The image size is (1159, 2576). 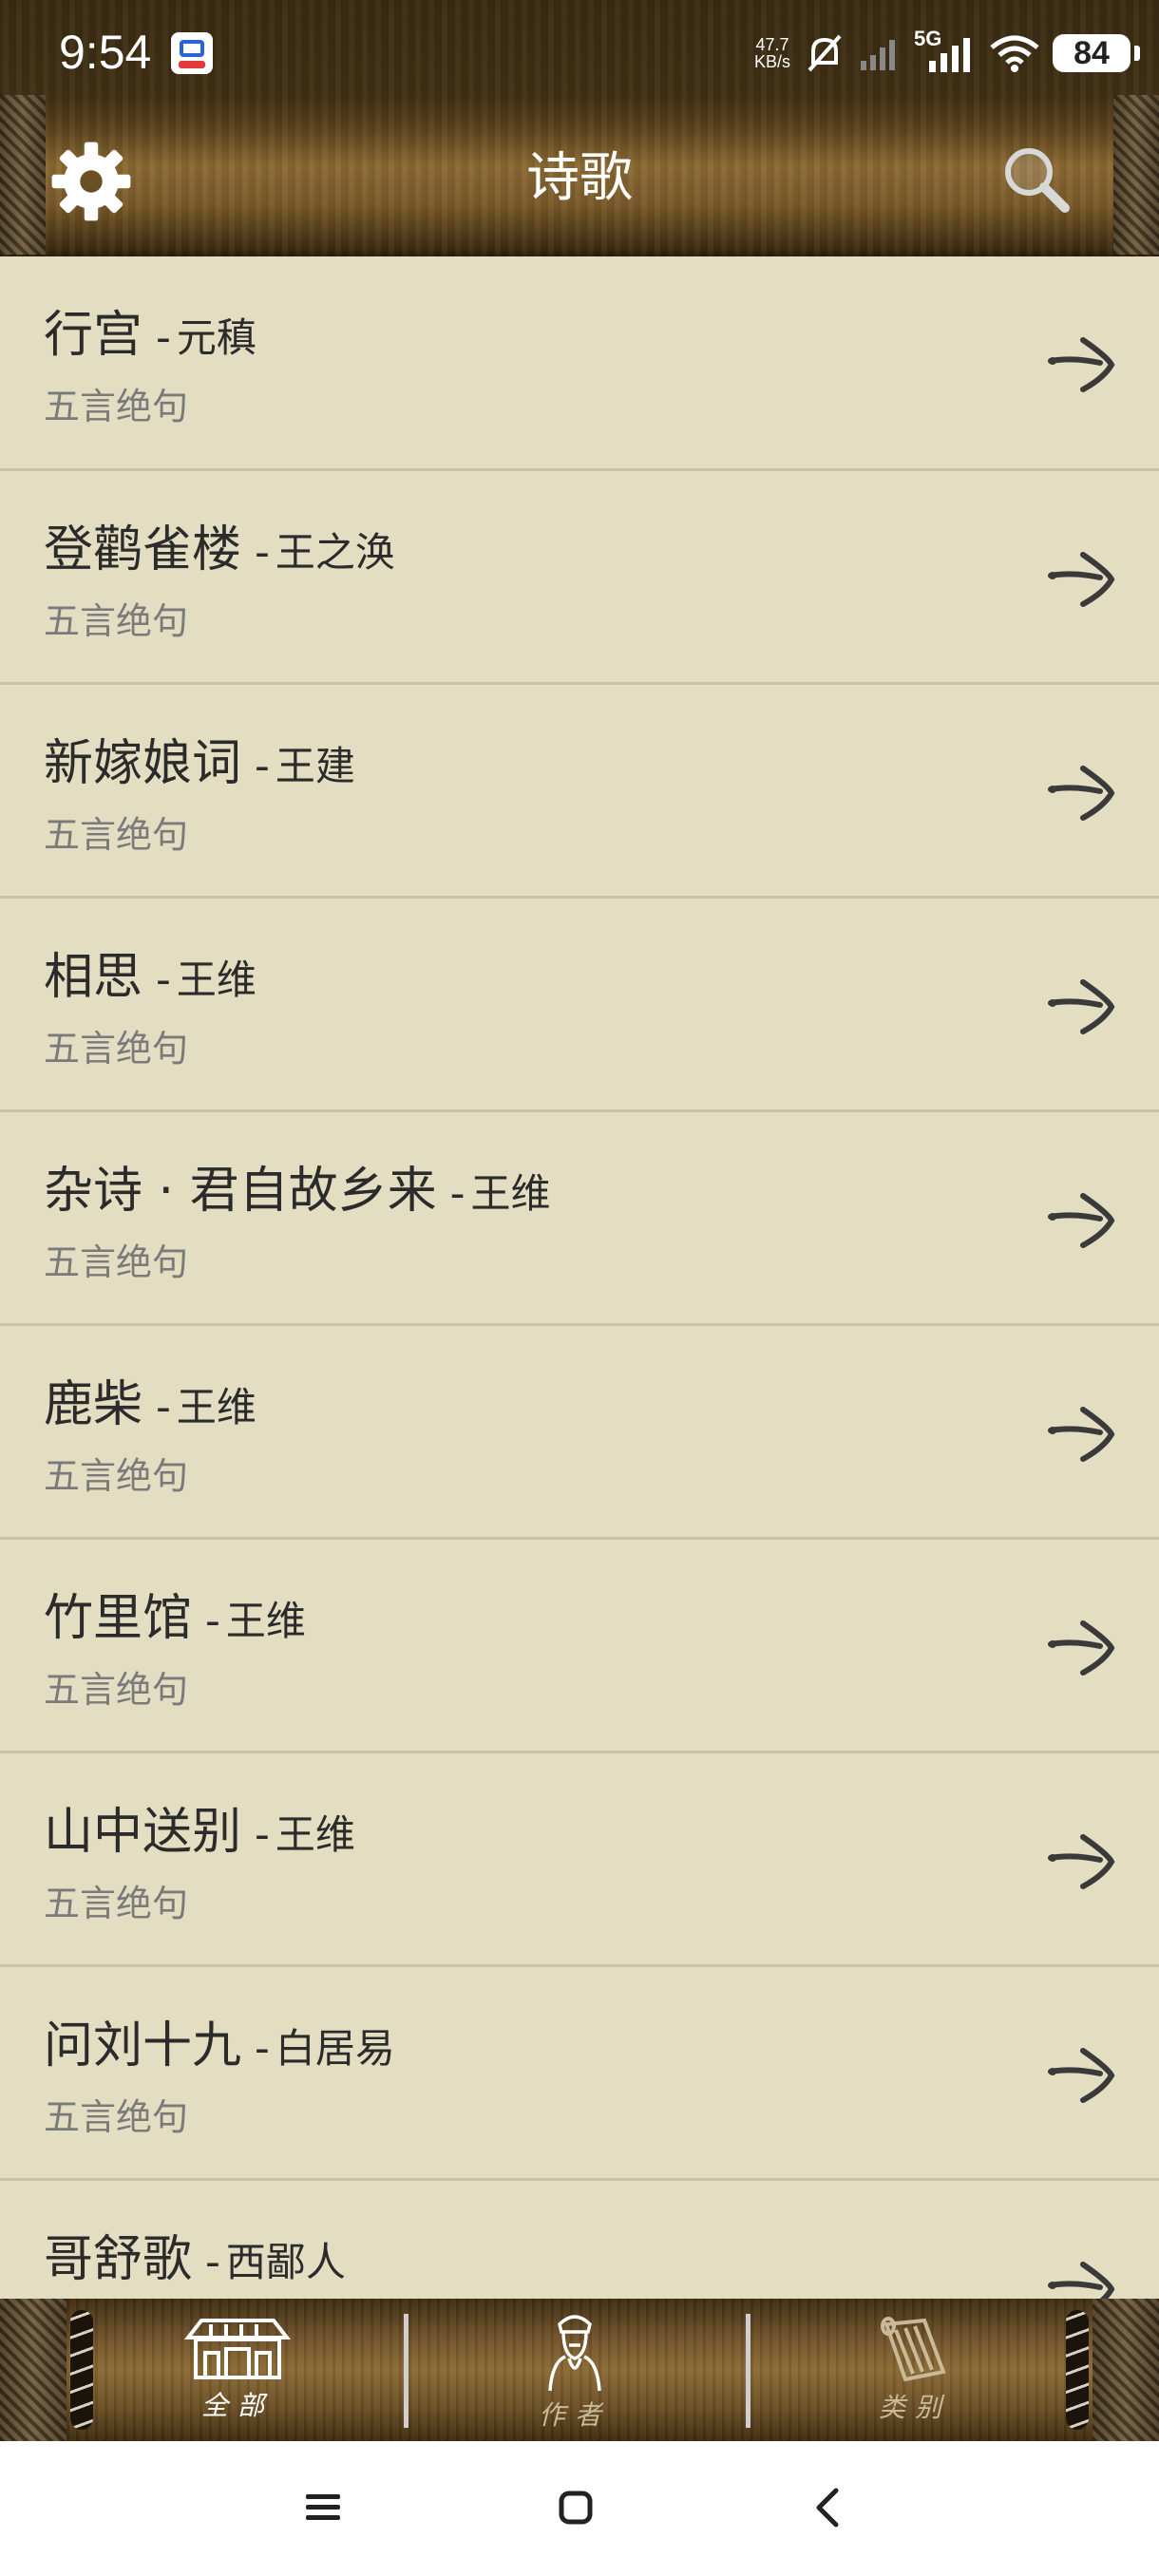 What do you see at coordinates (33, 2370) in the screenshot?
I see `tabbar-ornament-left` at bounding box center [33, 2370].